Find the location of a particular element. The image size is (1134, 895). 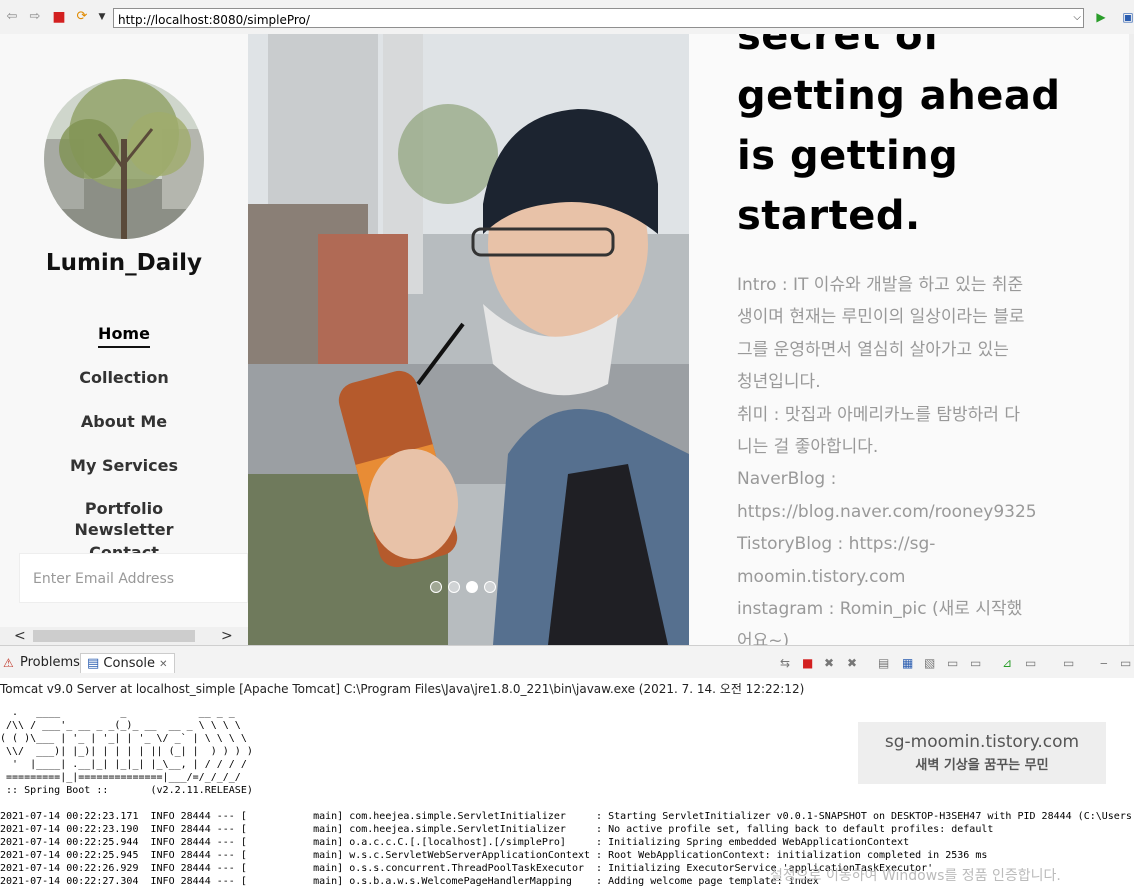

scroll-lock-icon: ▦ is located at coordinates (907, 663).